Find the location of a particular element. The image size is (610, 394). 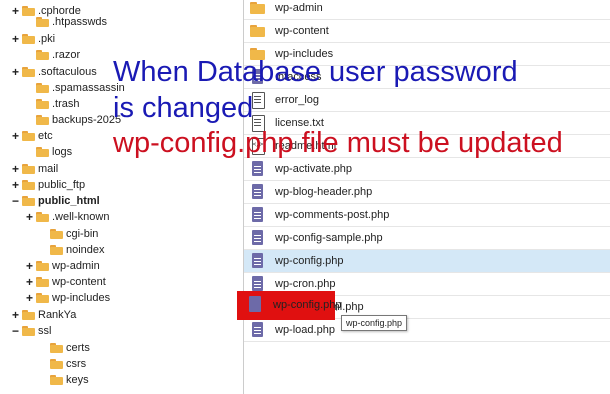

tree-item-label: .htpasswds is located at coordinates (80, 22).